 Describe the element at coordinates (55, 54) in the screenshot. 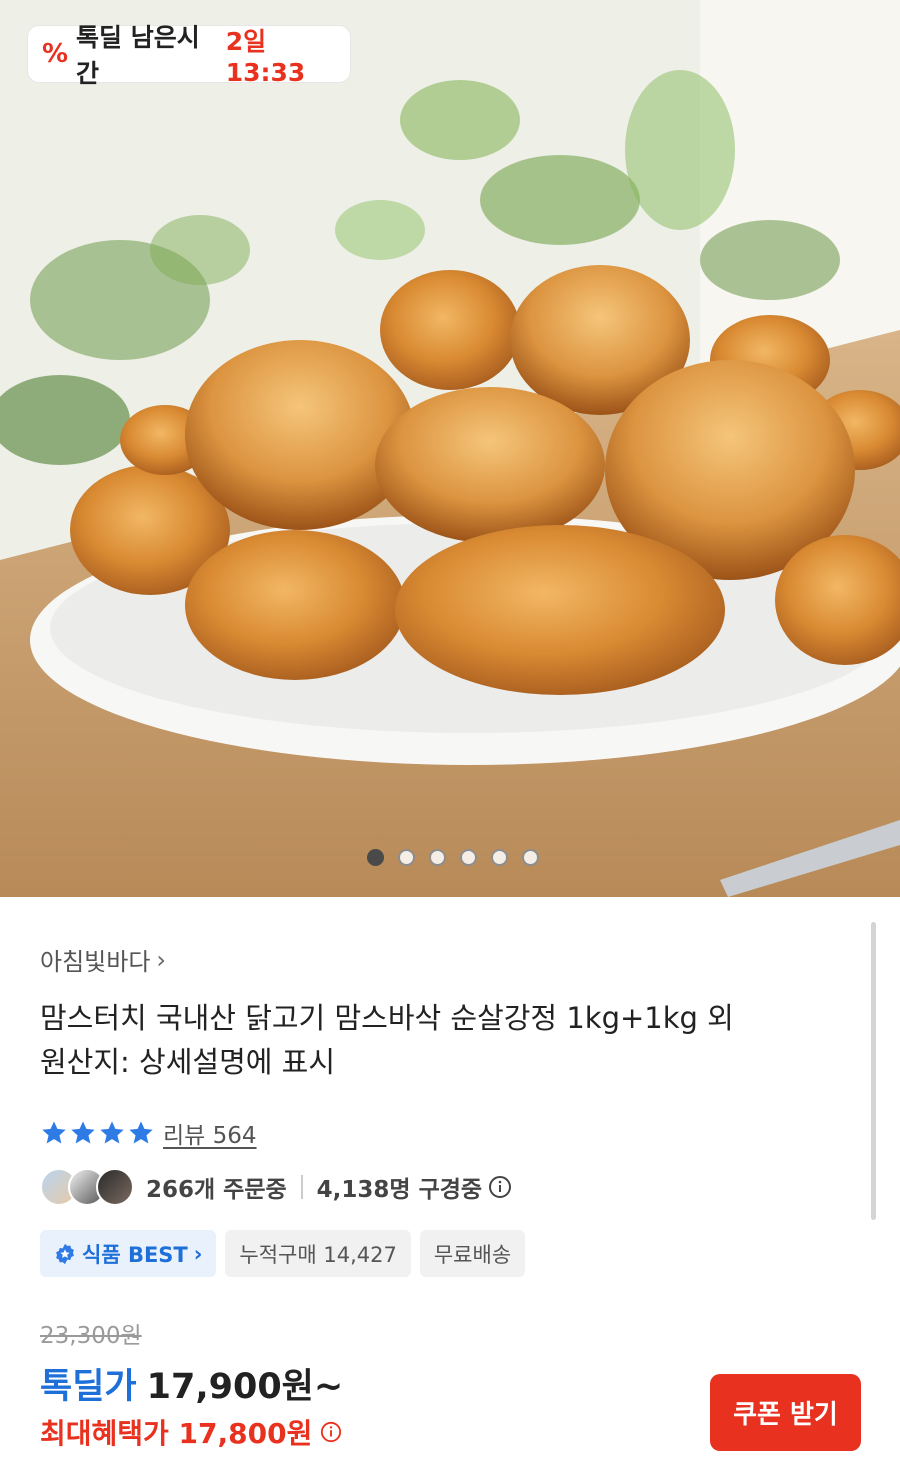

I see `percent-icon: %` at that location.